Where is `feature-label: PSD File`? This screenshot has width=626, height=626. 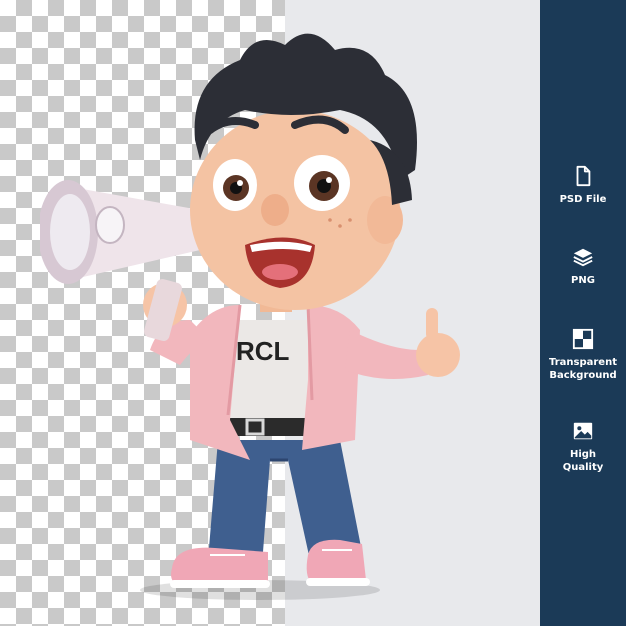 feature-label: PSD File is located at coordinates (583, 199).